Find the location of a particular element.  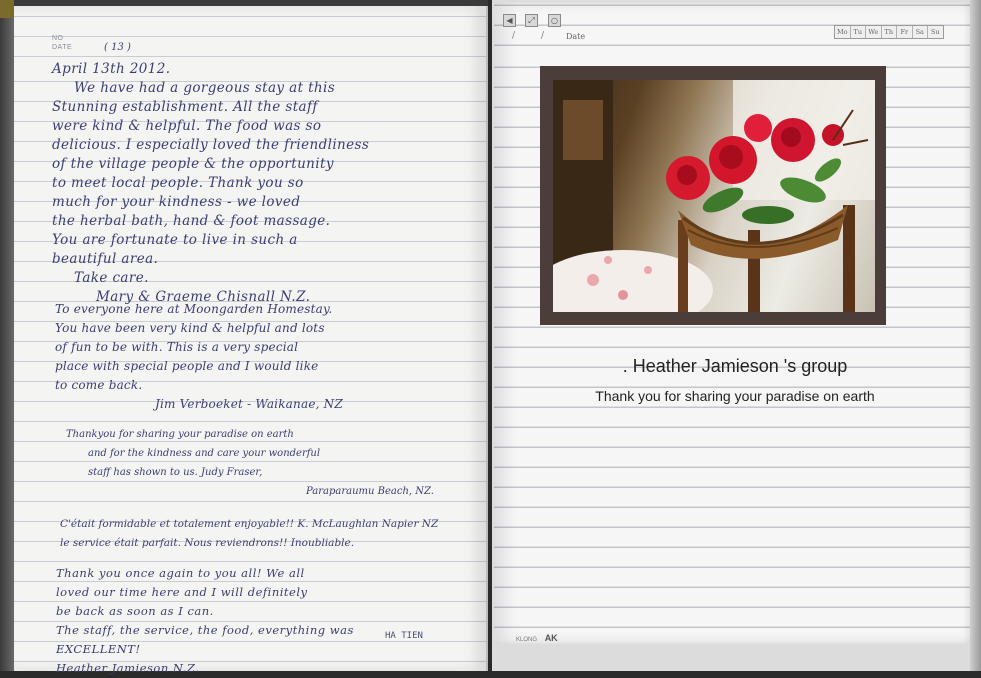

weekday-tu: Tu is located at coordinates (858, 32).